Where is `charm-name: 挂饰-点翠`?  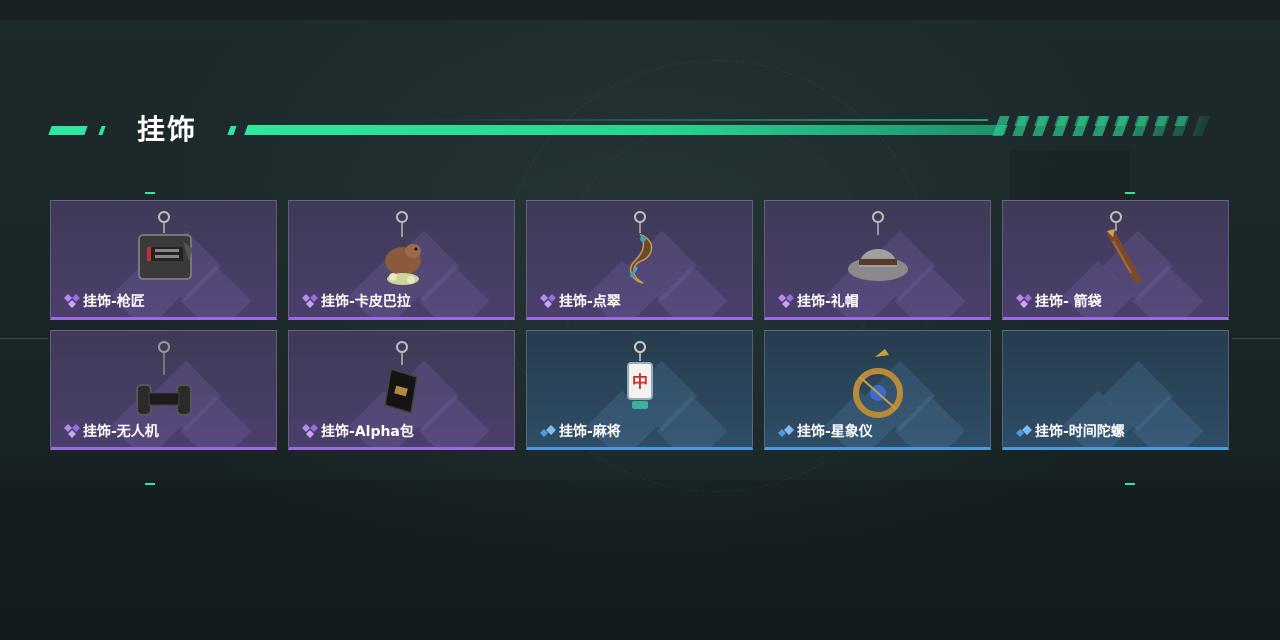
charm-name: 挂饰-点翠 is located at coordinates (590, 302).